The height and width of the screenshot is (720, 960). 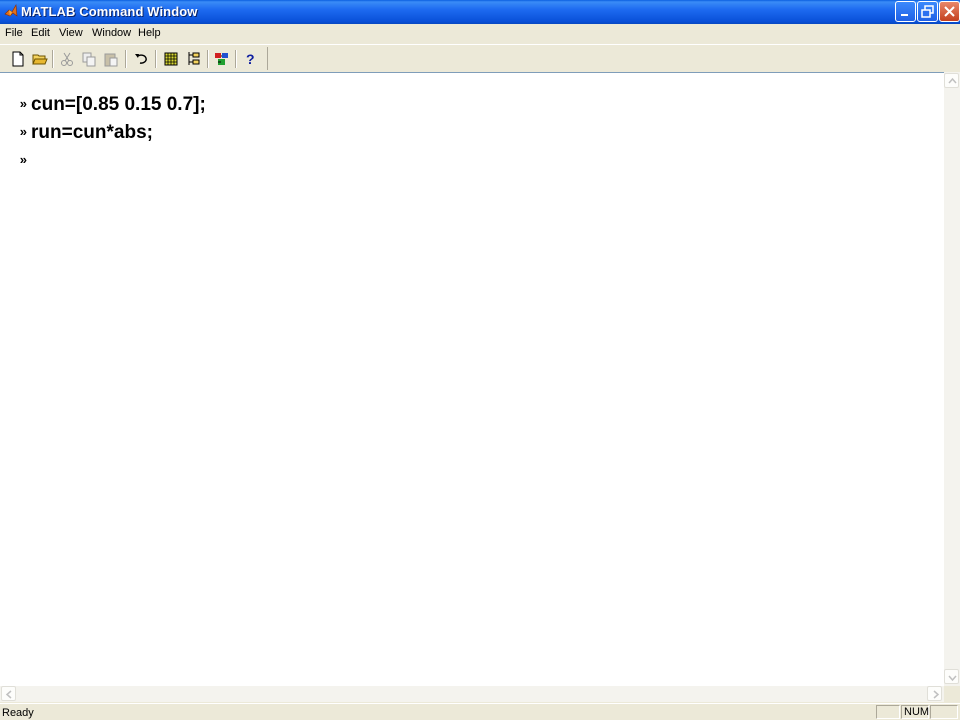 I want to click on num-lock-indicator: NUM, so click(x=915, y=712).